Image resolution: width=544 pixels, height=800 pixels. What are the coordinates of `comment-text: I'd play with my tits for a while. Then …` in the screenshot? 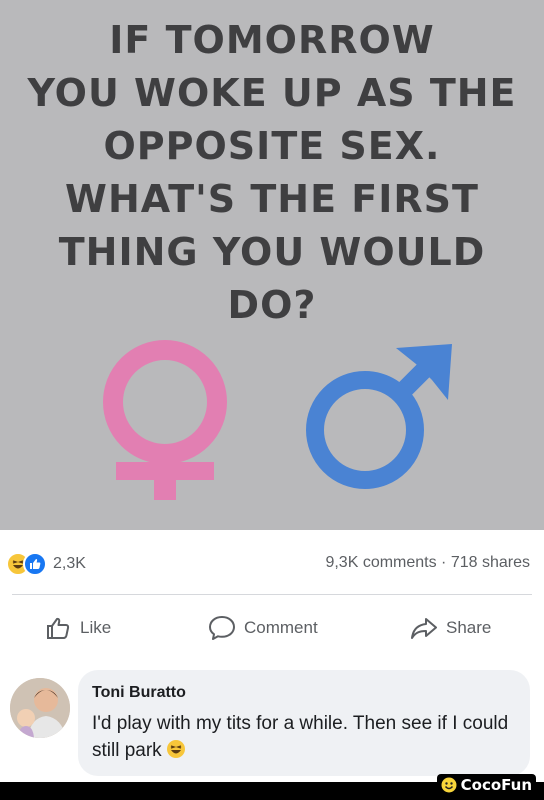 It's located at (302, 737).